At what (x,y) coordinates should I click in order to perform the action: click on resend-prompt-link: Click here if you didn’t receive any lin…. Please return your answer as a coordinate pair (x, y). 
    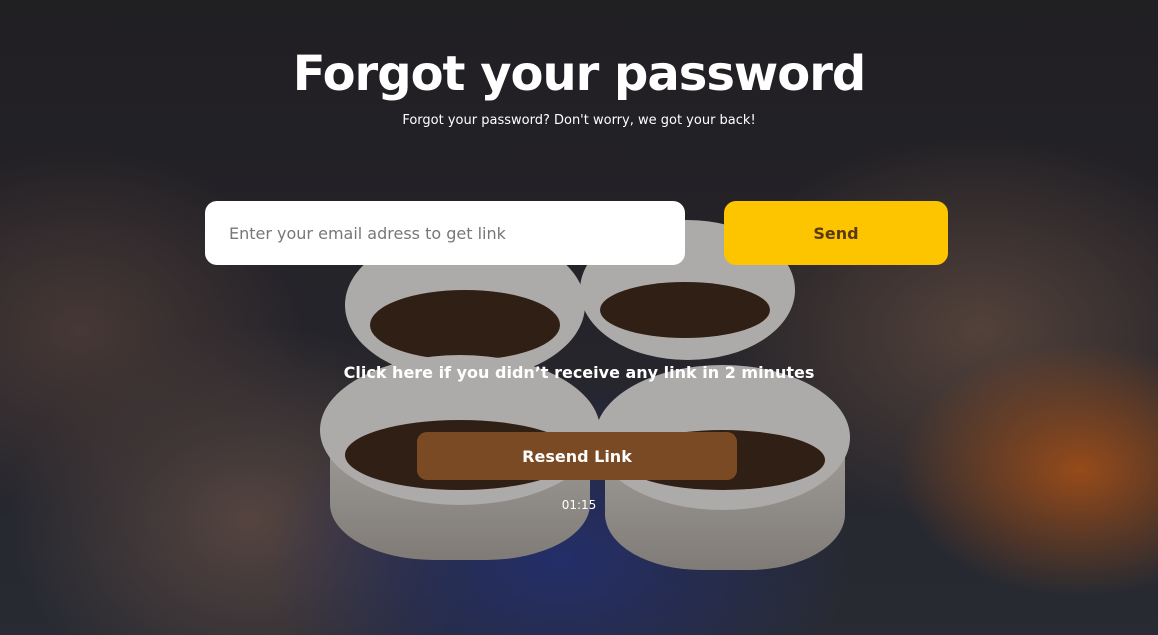
    Looking at the image, I should click on (579, 372).